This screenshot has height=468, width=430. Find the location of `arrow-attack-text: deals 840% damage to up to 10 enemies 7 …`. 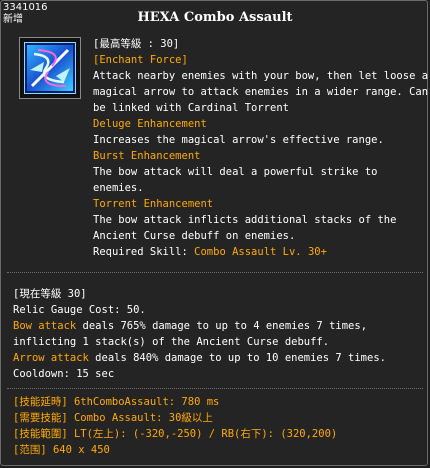

arrow-attack-text: deals 840% damage to up to 10 enemies 7 … is located at coordinates (237, 358).